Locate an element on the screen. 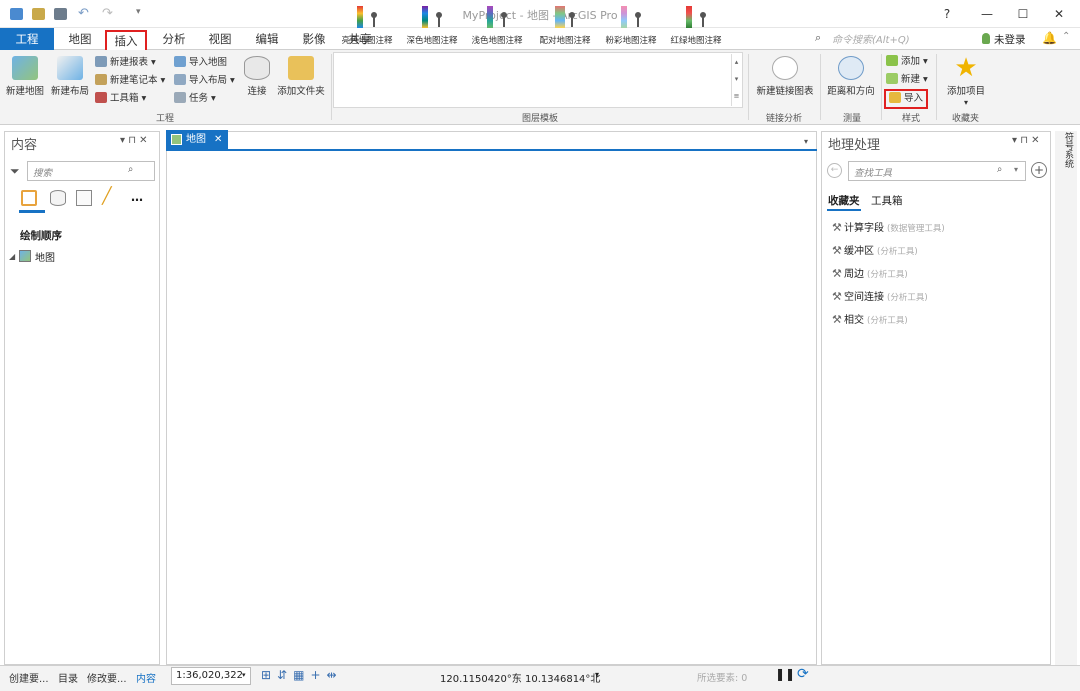 The image size is (1080, 691). back-icon: ← is located at coordinates (834, 170).